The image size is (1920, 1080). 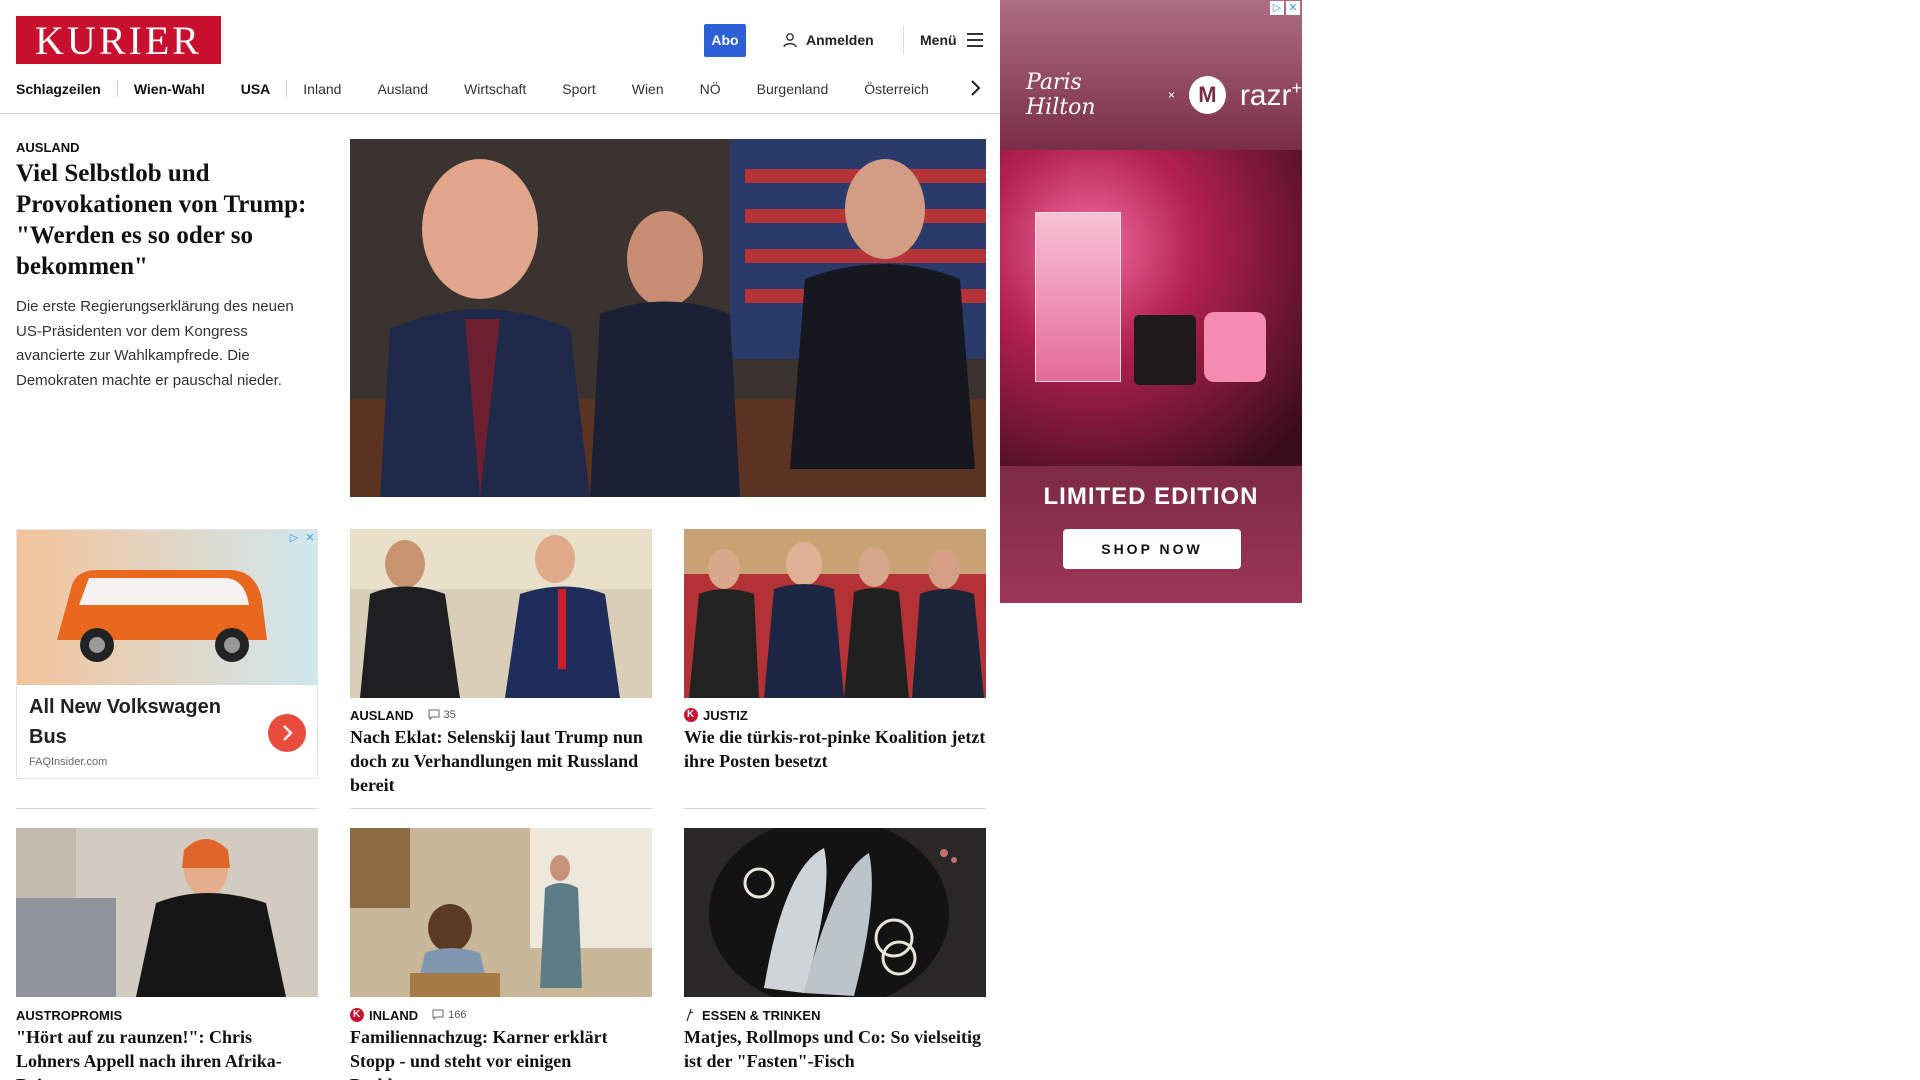 What do you see at coordinates (1235, 347) in the screenshot?
I see `phone-case-image` at bounding box center [1235, 347].